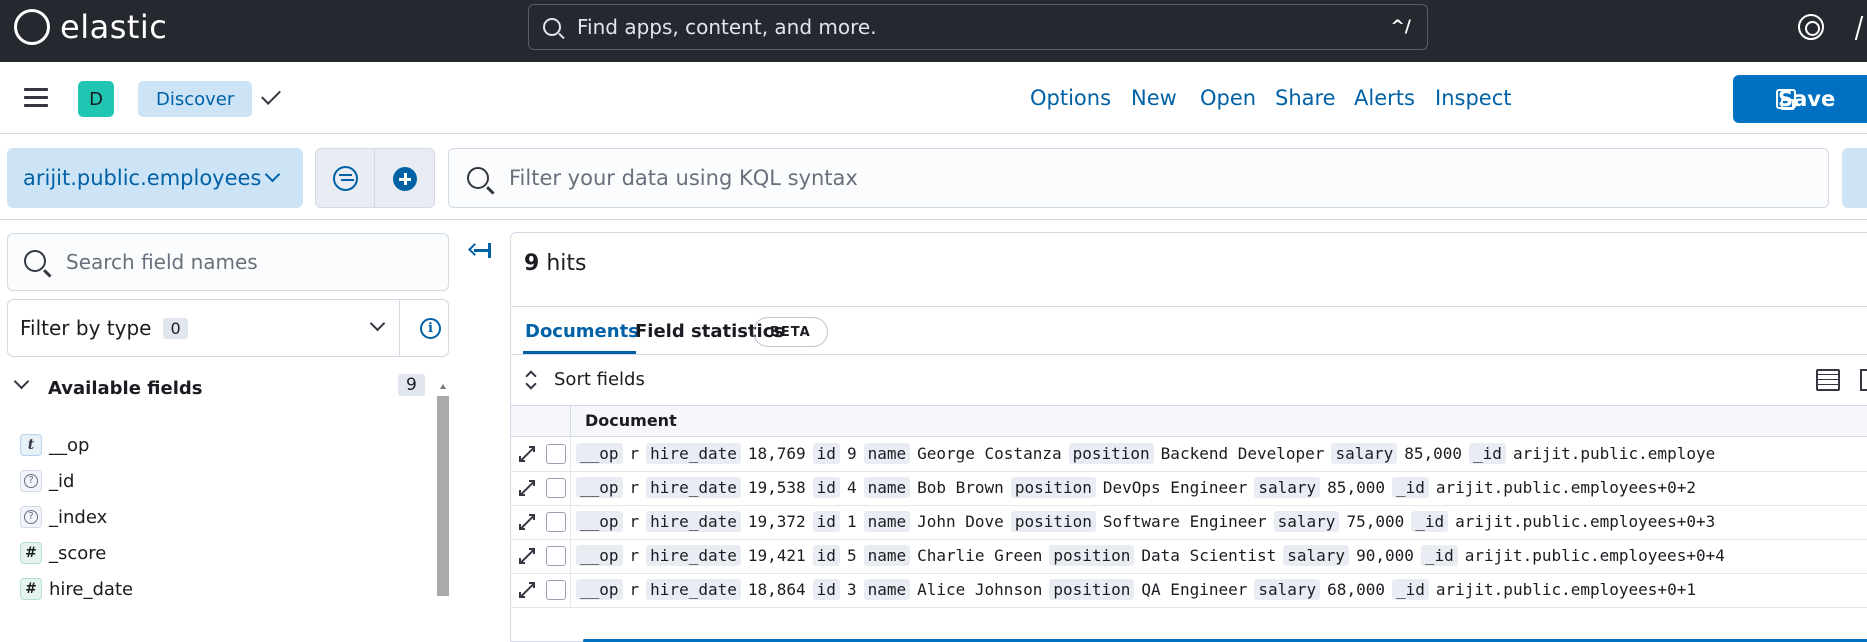  What do you see at coordinates (47, 481) in the screenshot?
I see `field-item: ? _id` at bounding box center [47, 481].